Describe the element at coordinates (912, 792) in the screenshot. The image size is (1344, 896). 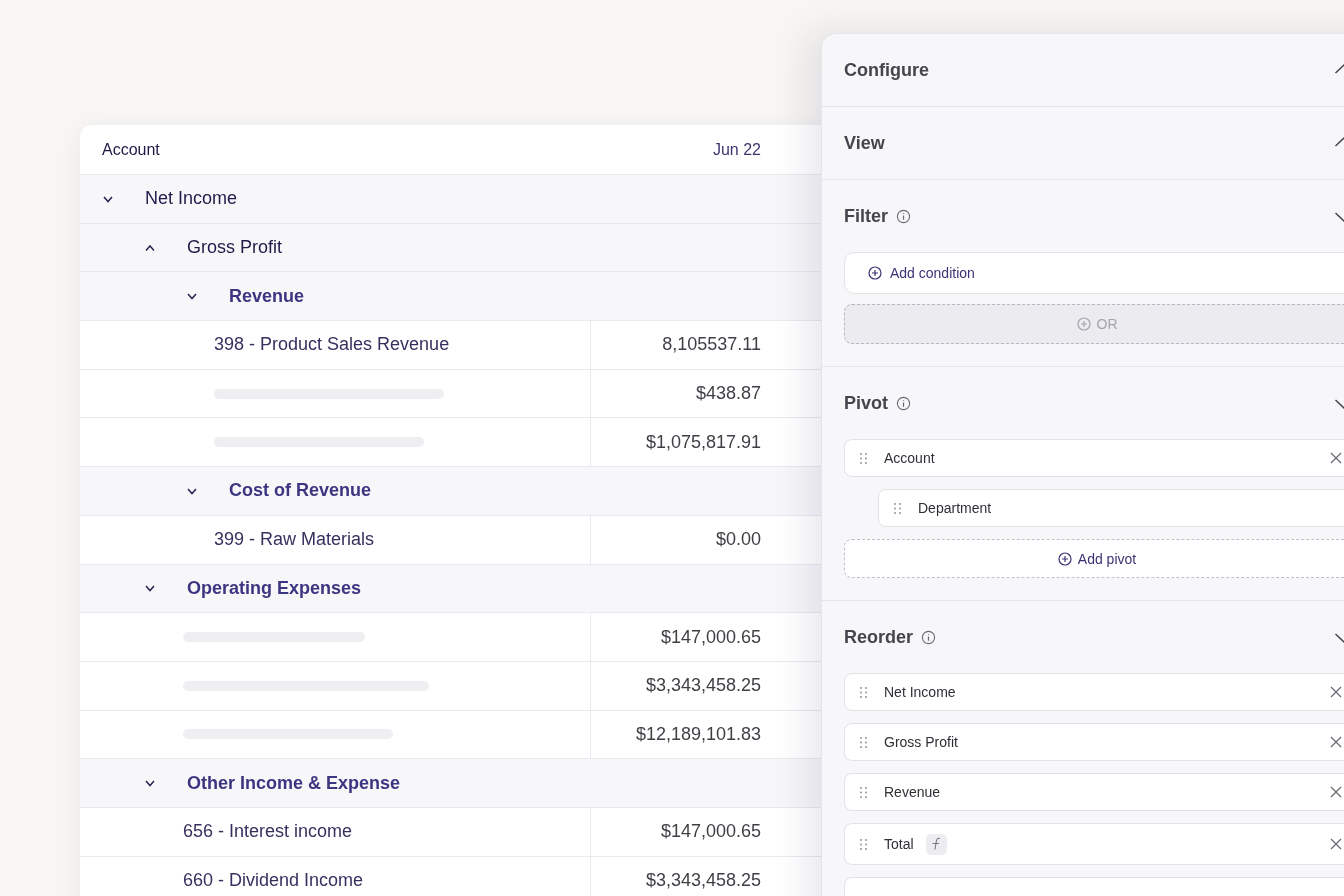
I see `chip-label: Revenue` at that location.